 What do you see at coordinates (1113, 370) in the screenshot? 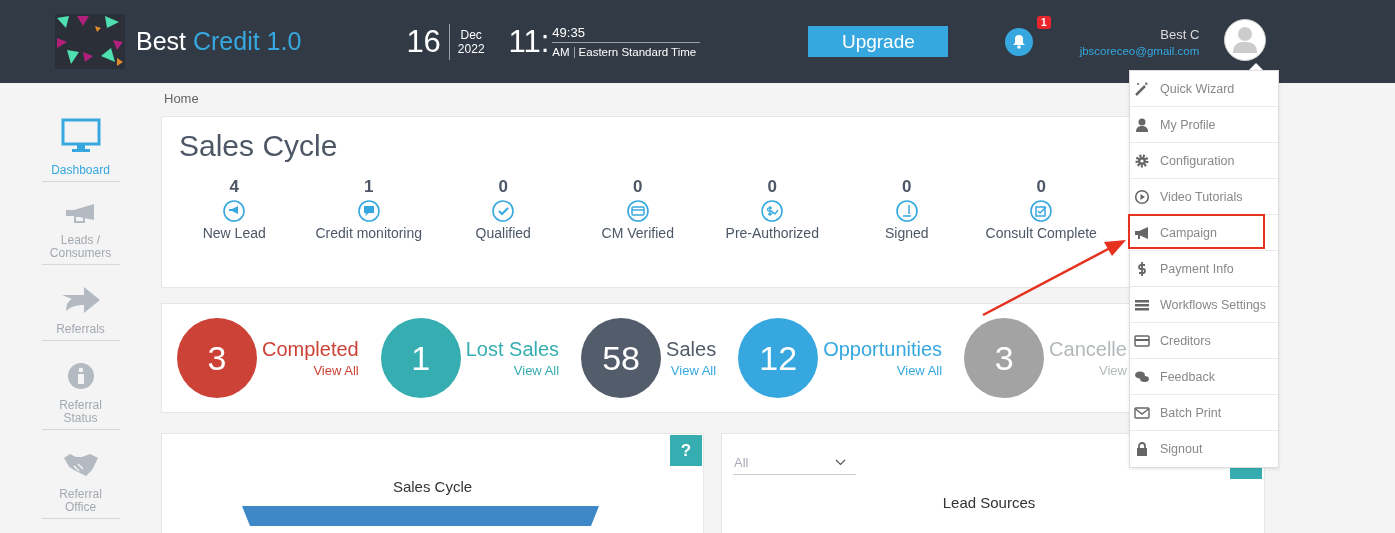
I see `view-all-link: View` at bounding box center [1113, 370].